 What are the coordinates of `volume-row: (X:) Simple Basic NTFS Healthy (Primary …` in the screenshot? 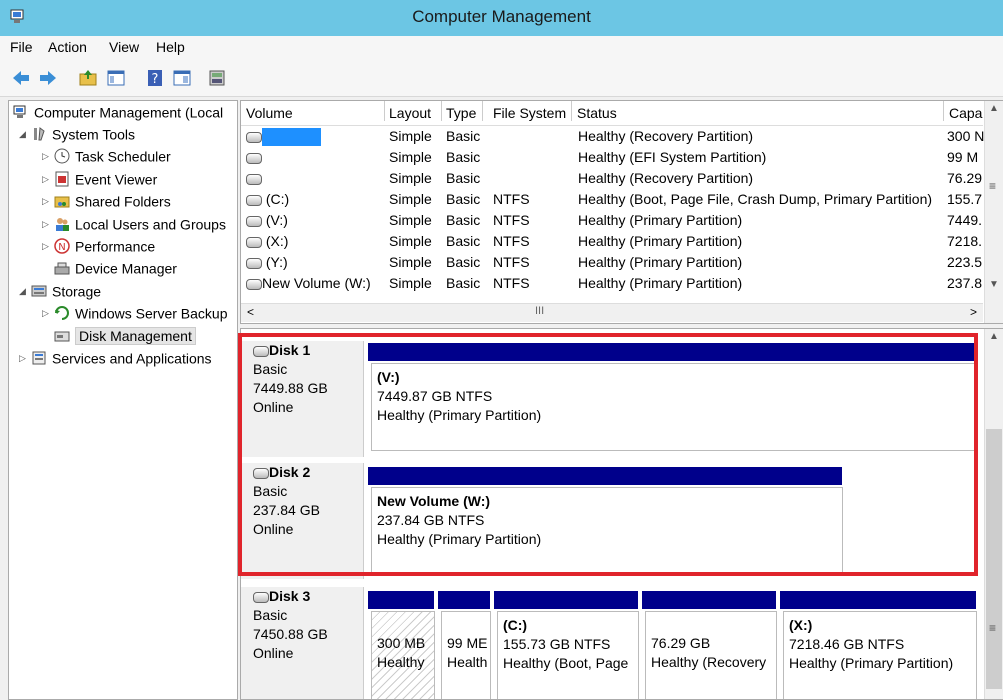 It's located at (612, 241).